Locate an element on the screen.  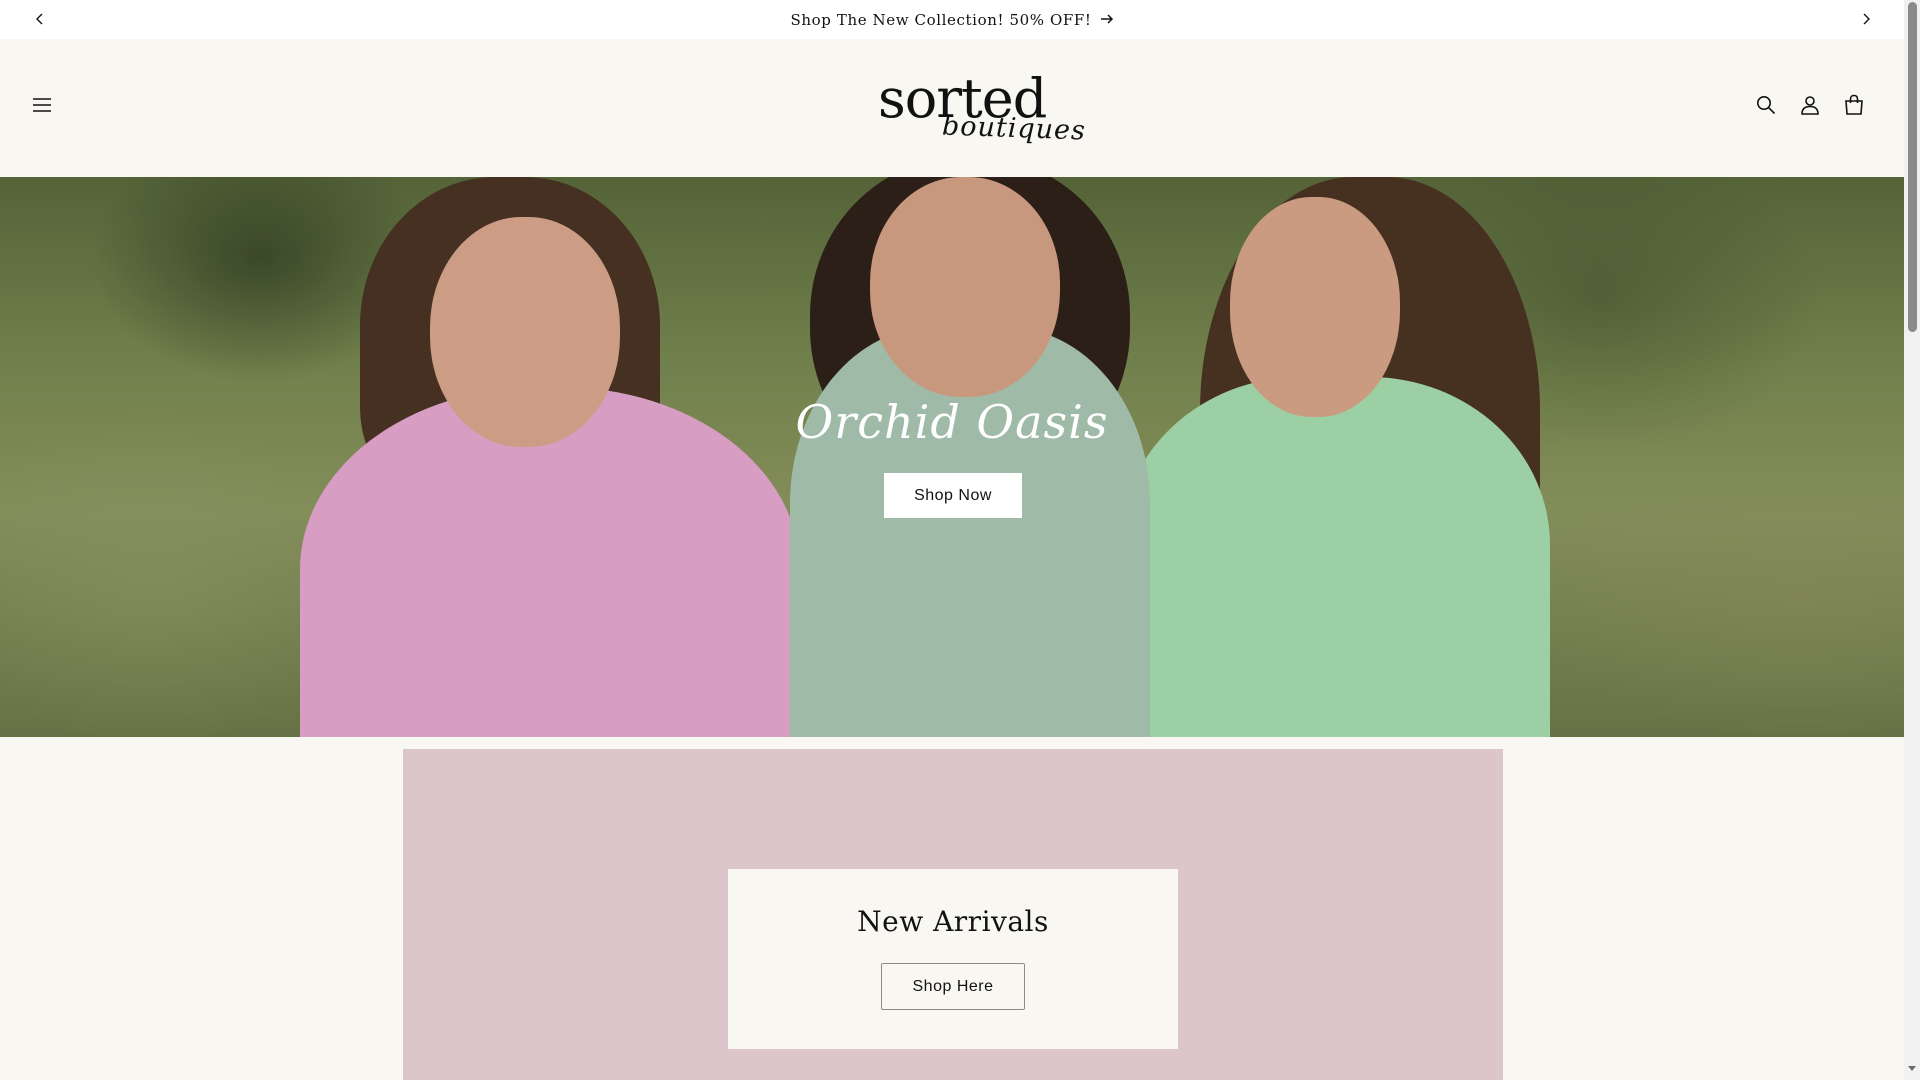
account-button is located at coordinates (1810, 107).